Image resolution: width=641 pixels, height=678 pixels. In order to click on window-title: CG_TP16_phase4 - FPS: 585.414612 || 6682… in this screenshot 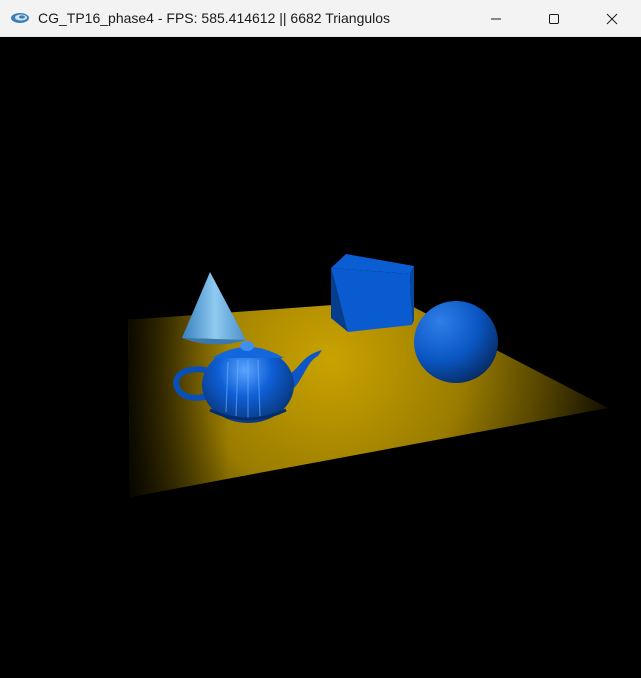, I will do `click(214, 18)`.